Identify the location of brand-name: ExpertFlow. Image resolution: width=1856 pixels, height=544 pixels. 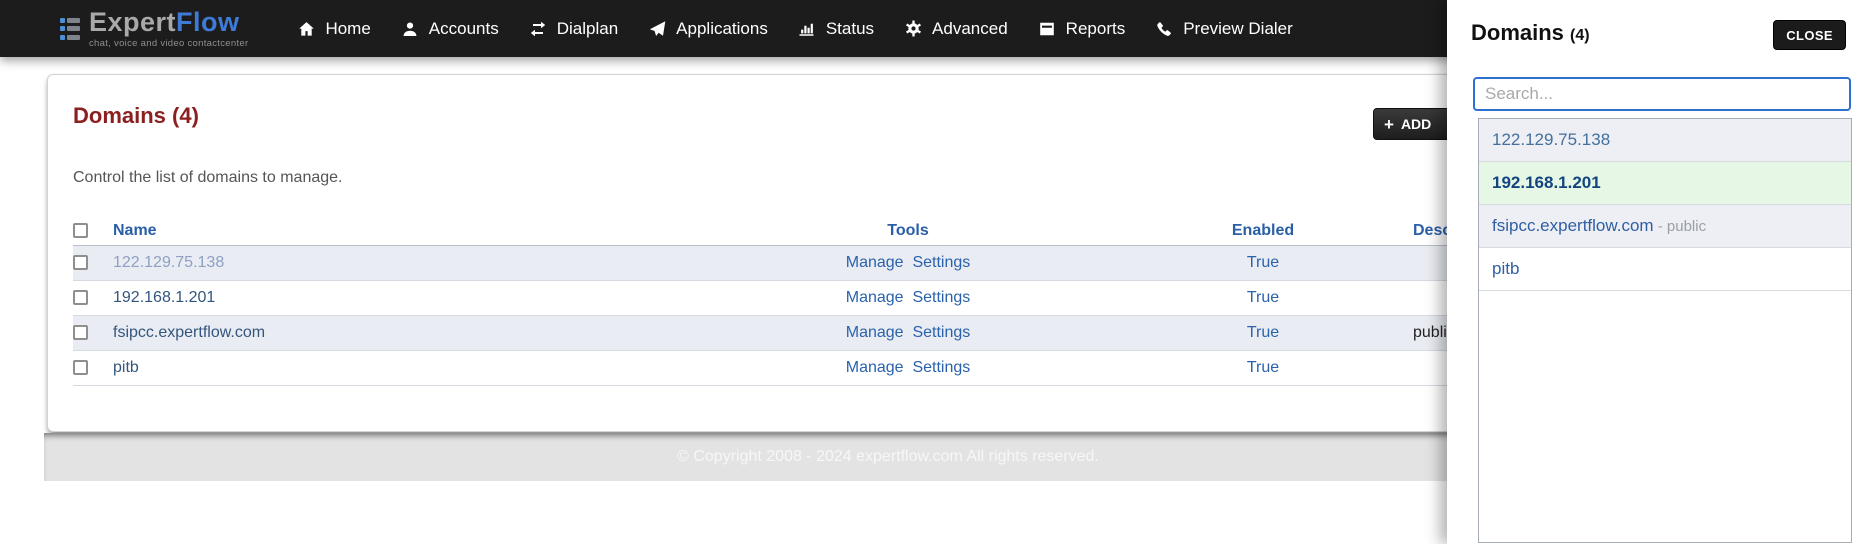
(164, 21).